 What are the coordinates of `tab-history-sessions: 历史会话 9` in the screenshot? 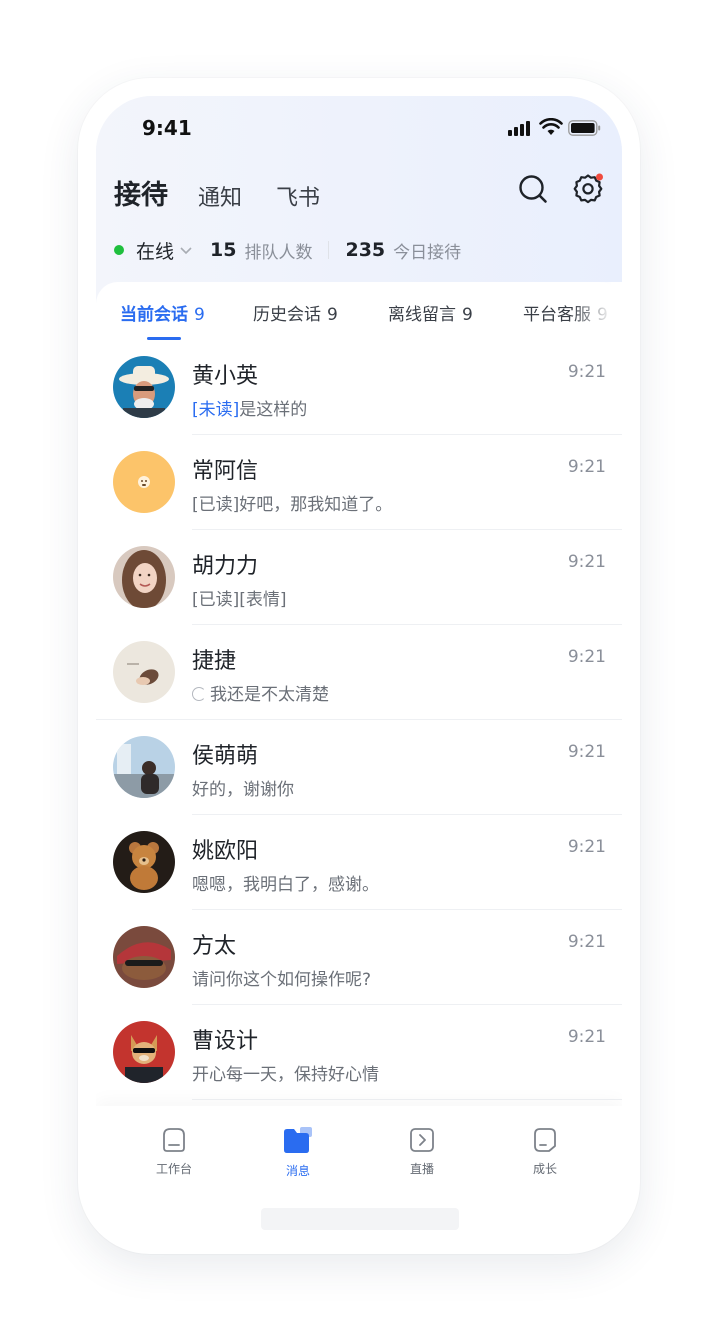 It's located at (295, 312).